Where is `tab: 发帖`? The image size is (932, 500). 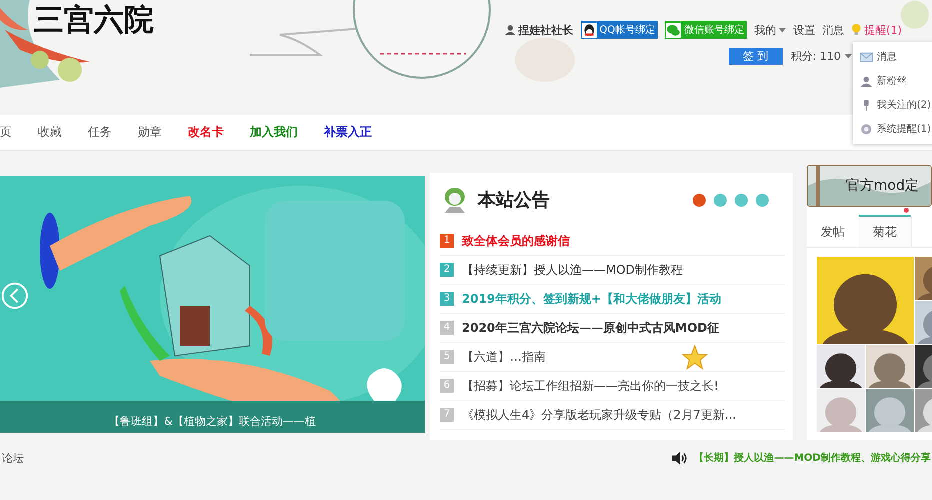 tab: 发帖 is located at coordinates (833, 231).